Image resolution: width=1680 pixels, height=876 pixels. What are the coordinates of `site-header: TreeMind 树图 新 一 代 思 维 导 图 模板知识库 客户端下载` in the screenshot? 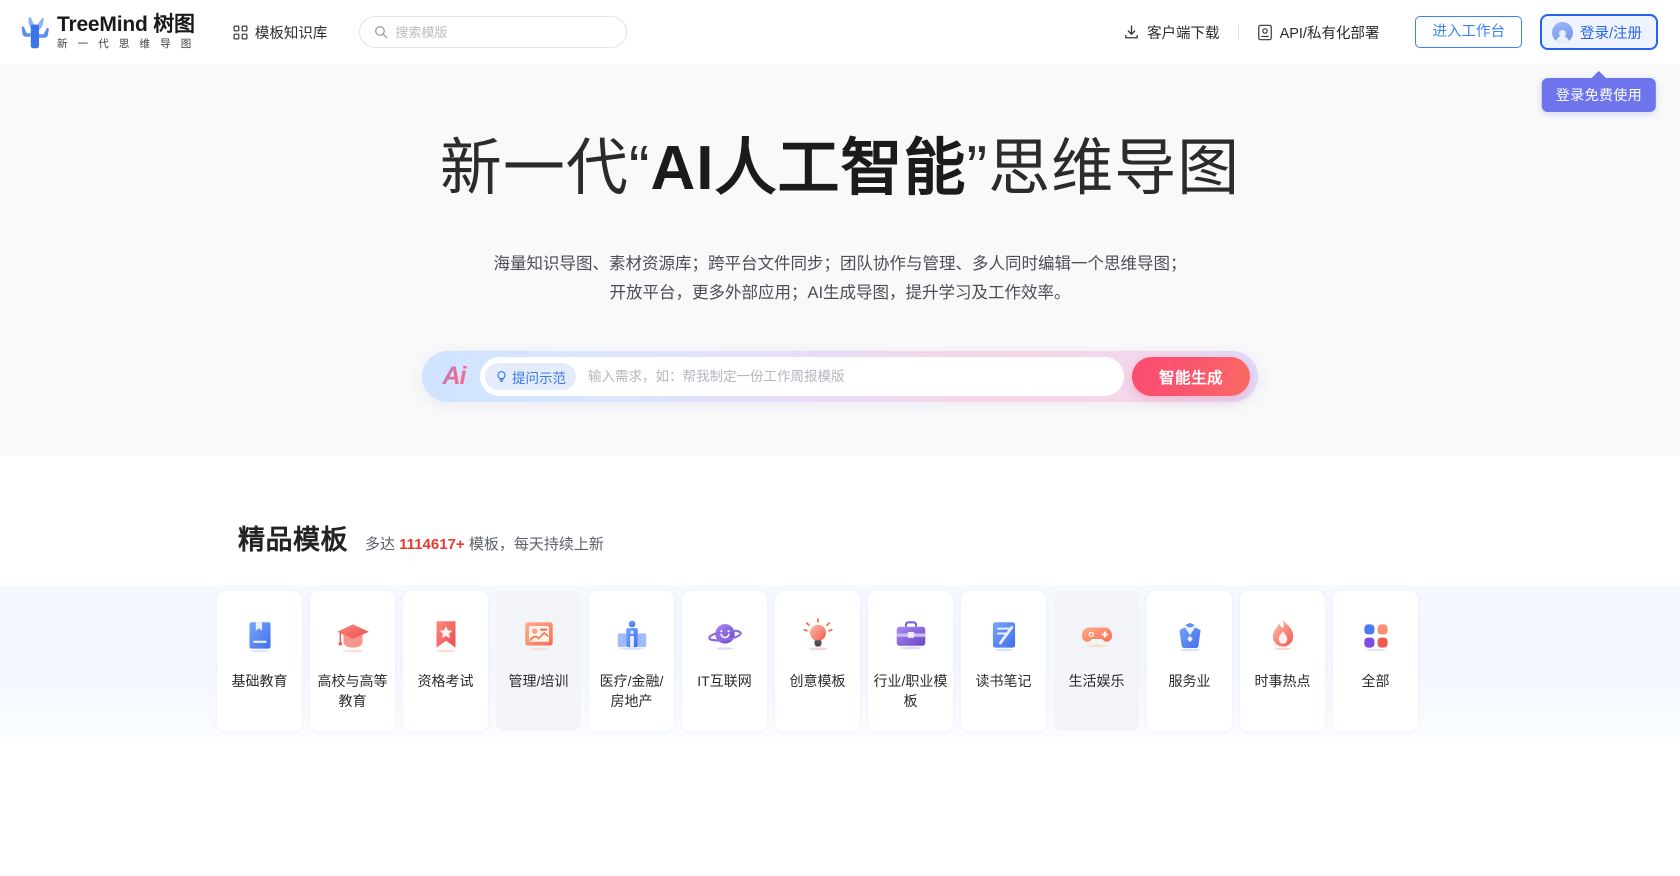 It's located at (840, 56).